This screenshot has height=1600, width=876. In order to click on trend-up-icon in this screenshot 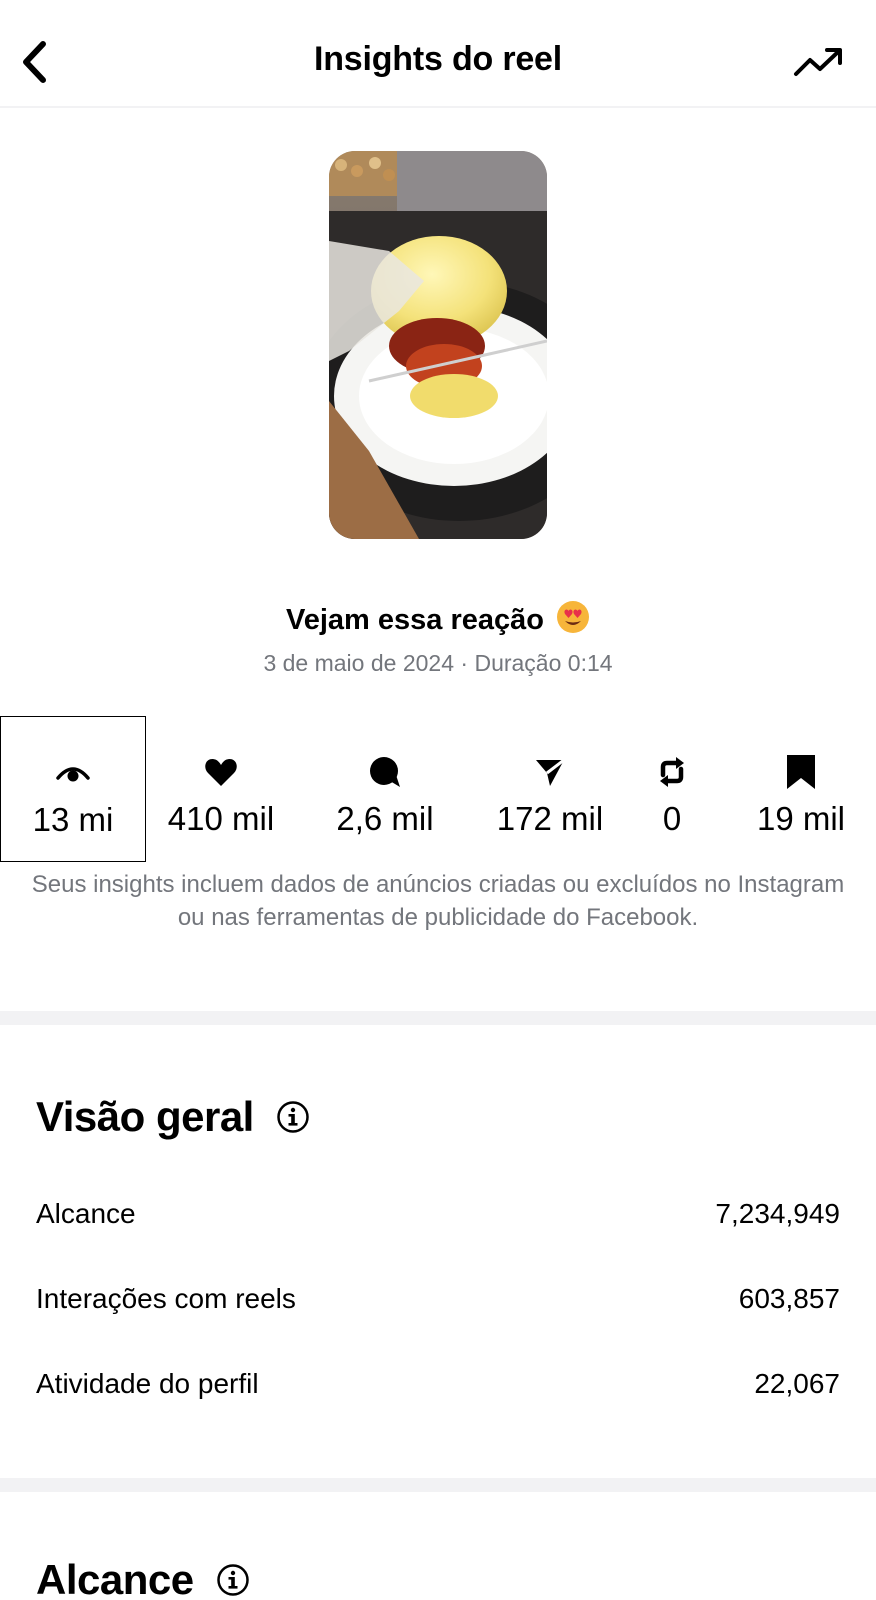, I will do `click(818, 62)`.